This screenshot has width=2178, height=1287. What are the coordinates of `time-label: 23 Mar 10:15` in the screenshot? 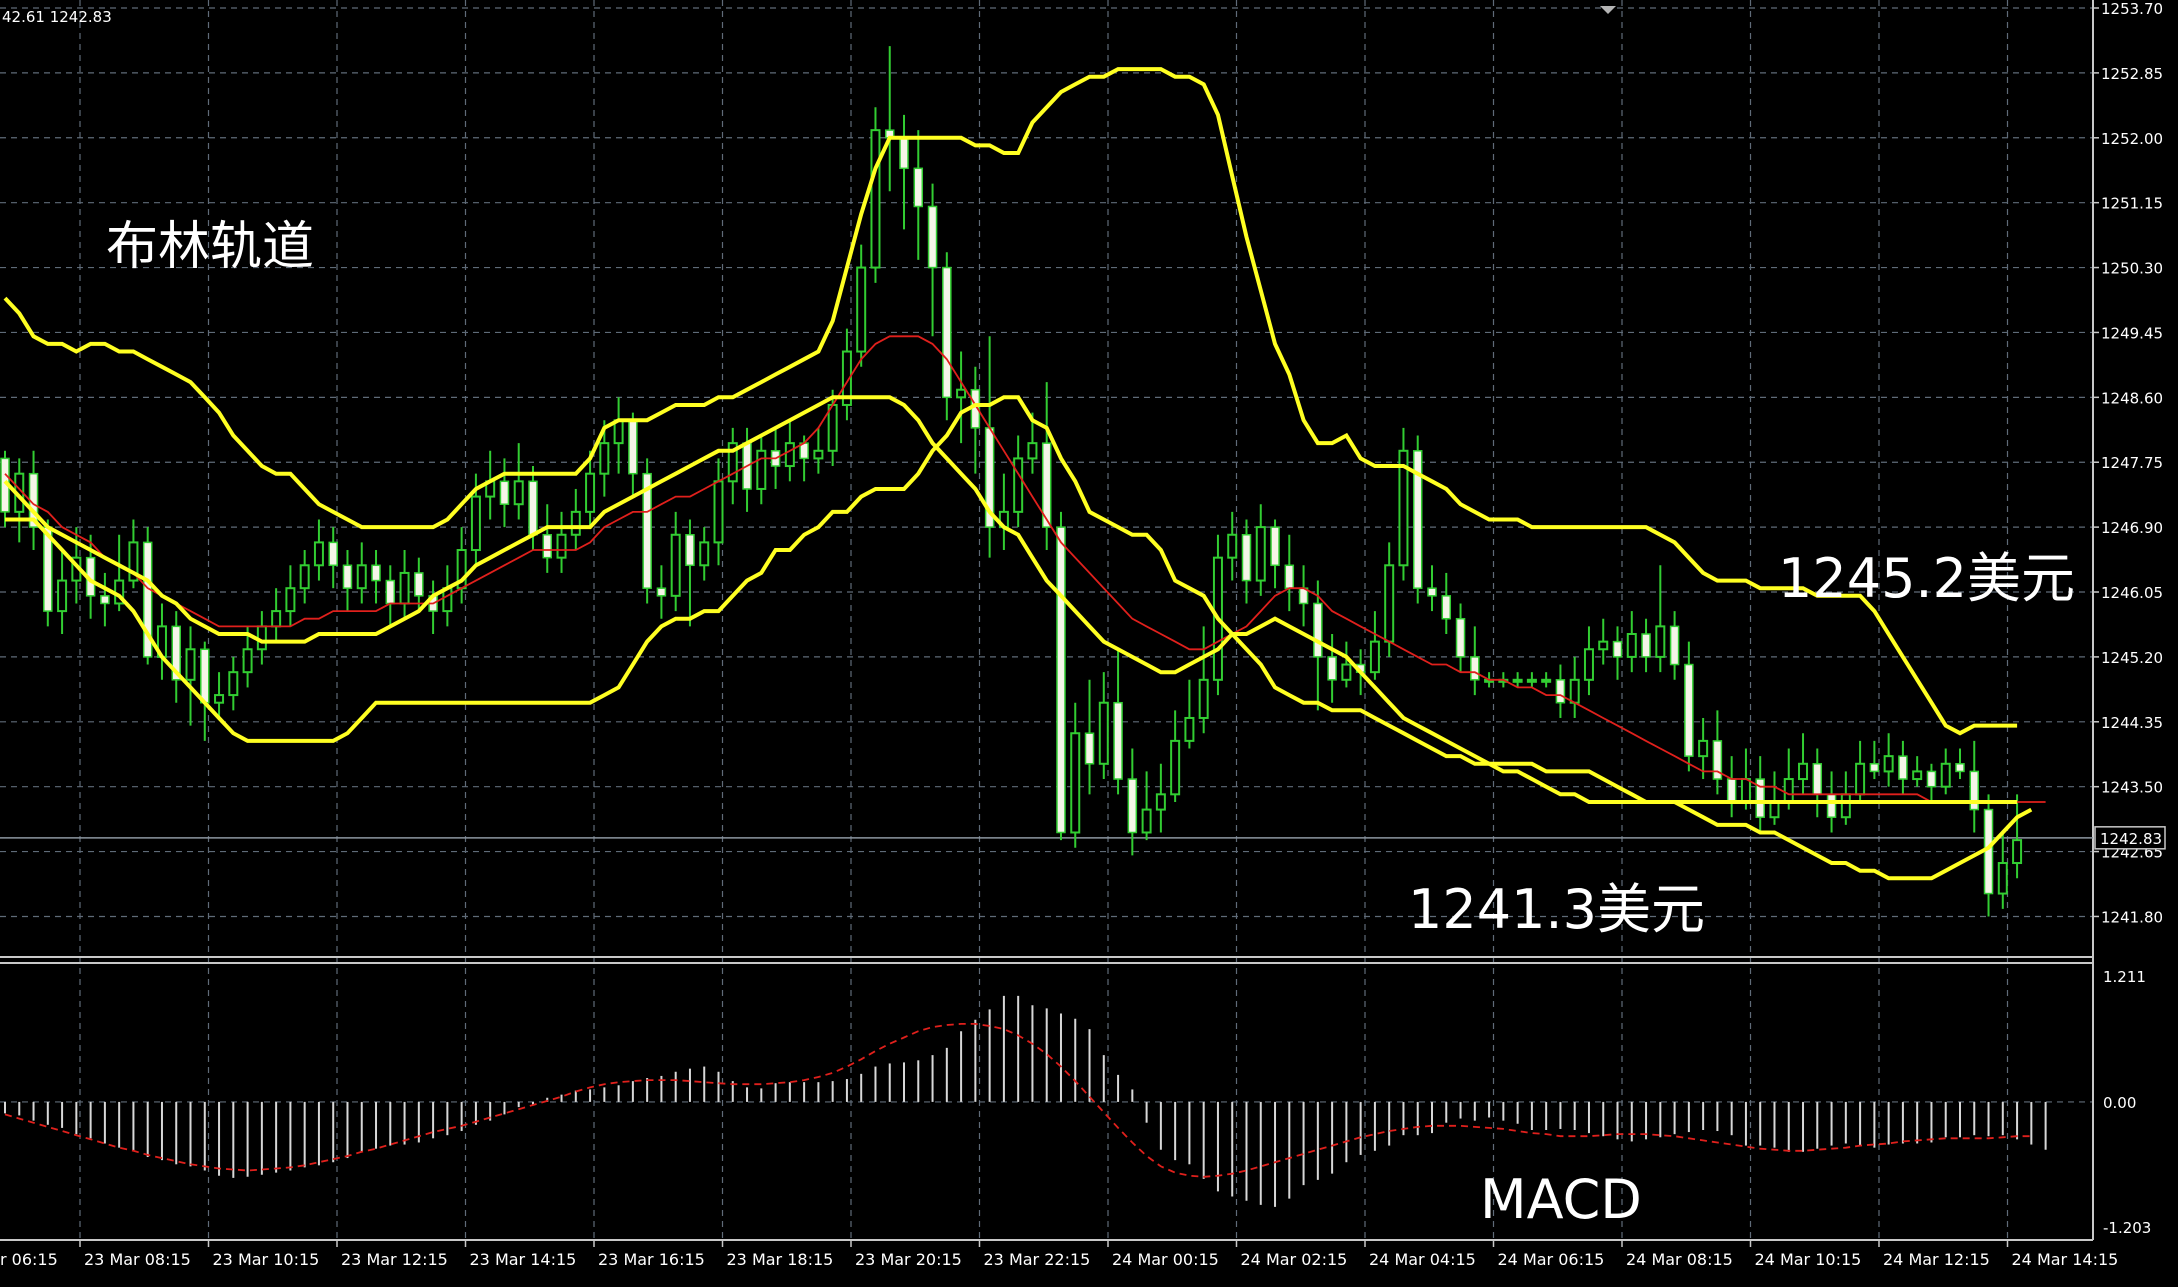 It's located at (266, 1259).